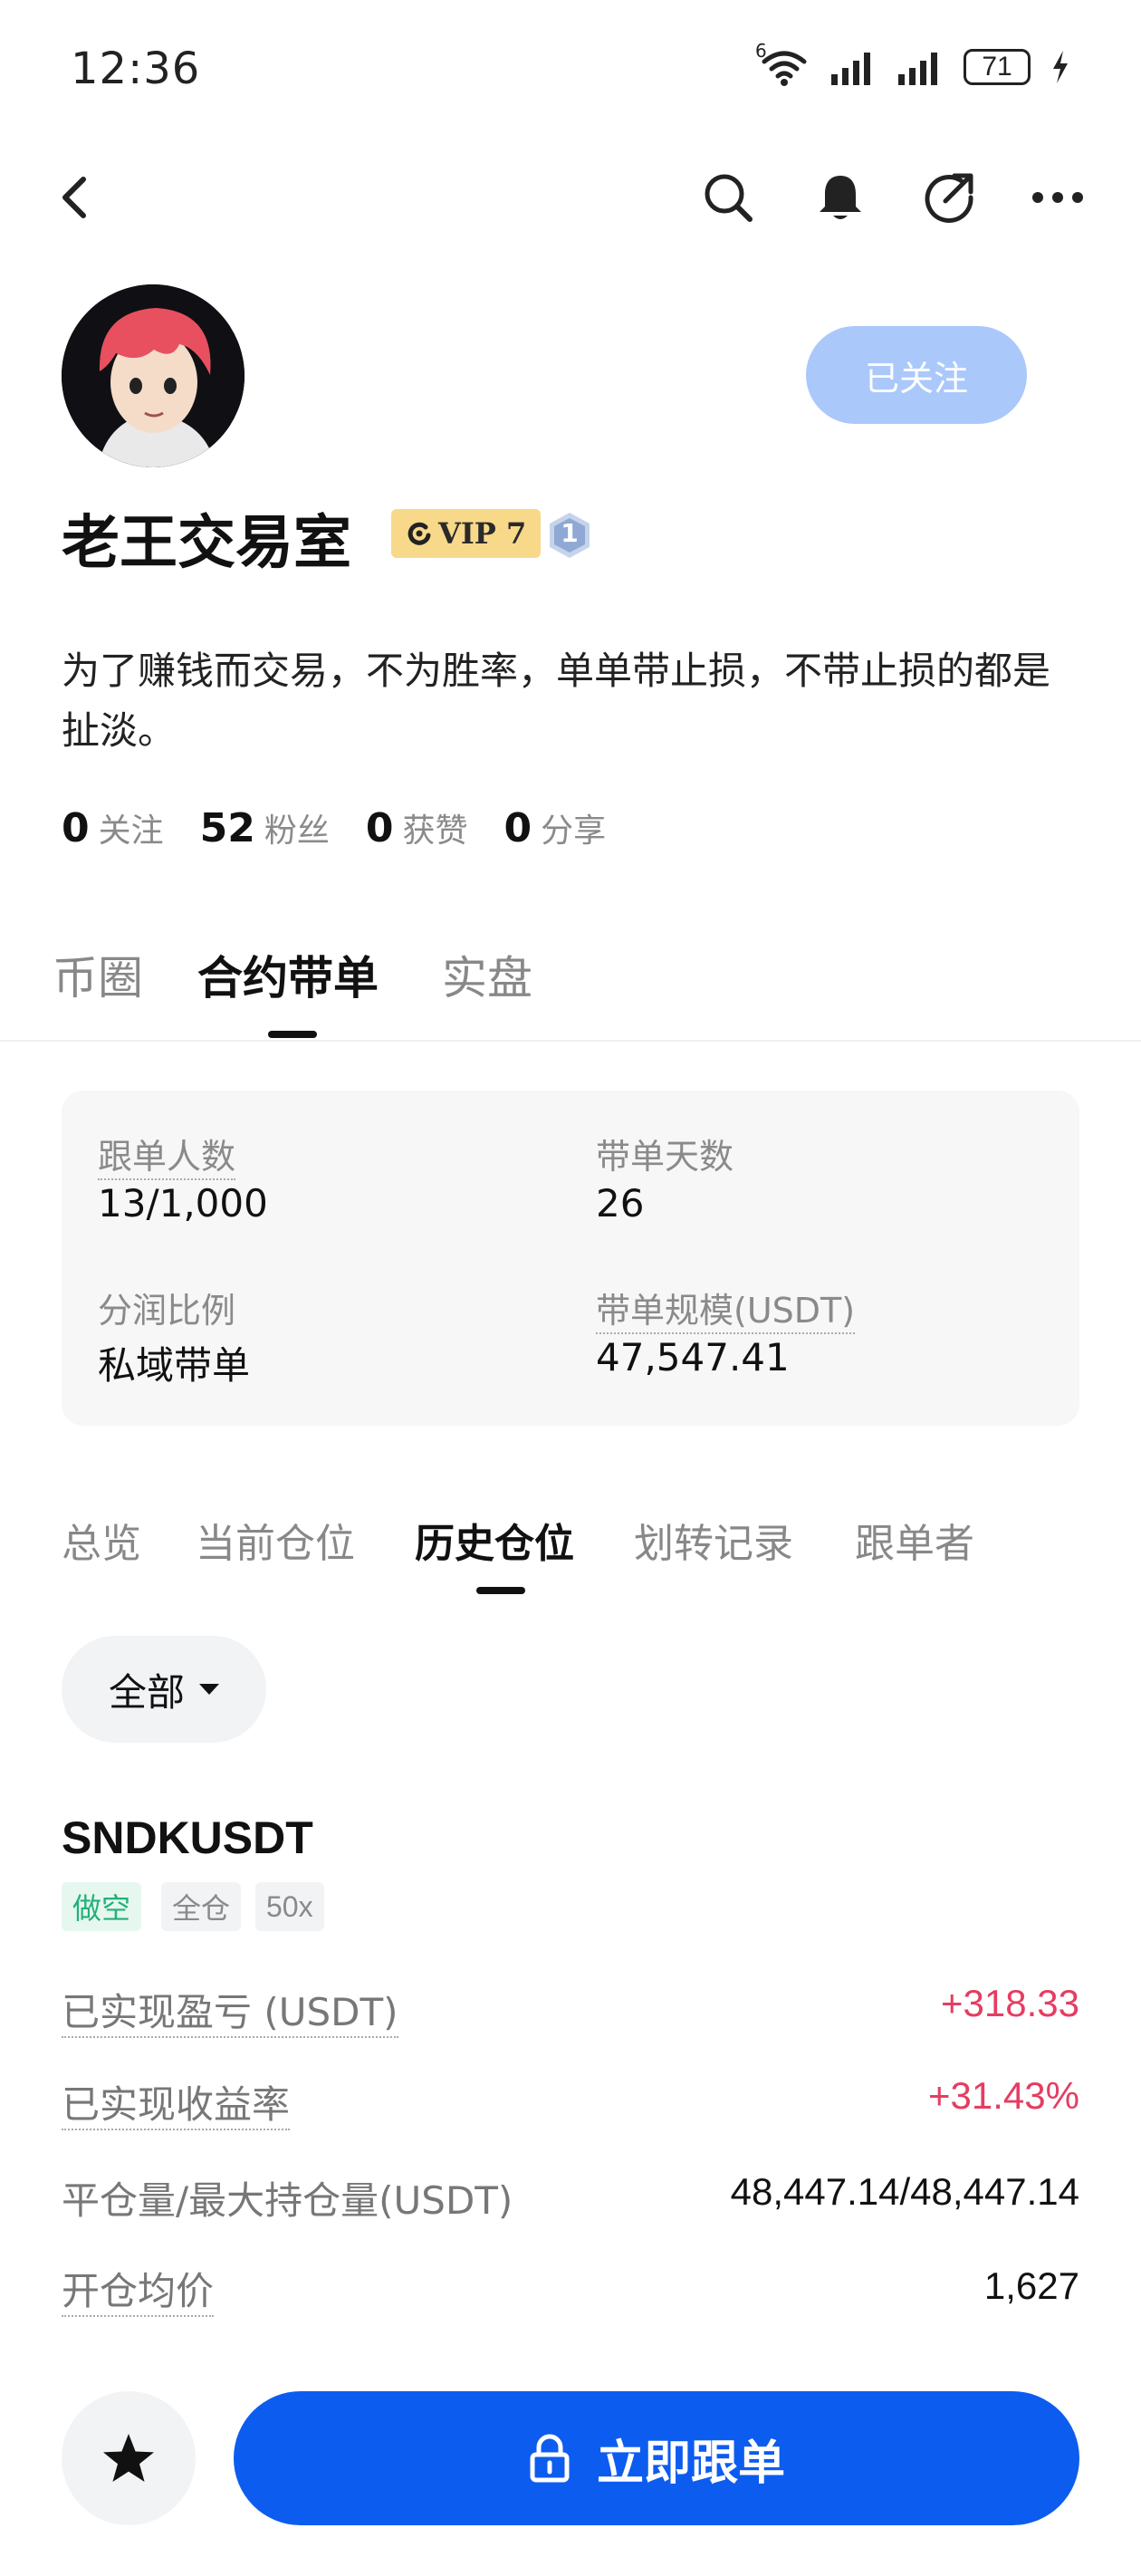  I want to click on fans-label: 粉丝, so click(297, 827).